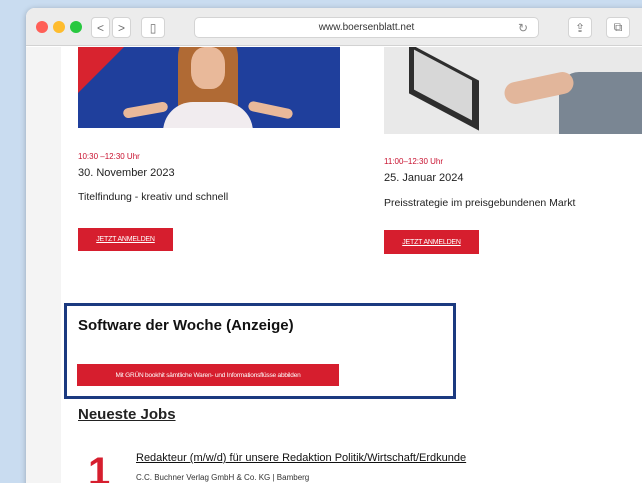 The width and height of the screenshot is (642, 483). I want to click on red-corner-decoration, so click(101, 70).